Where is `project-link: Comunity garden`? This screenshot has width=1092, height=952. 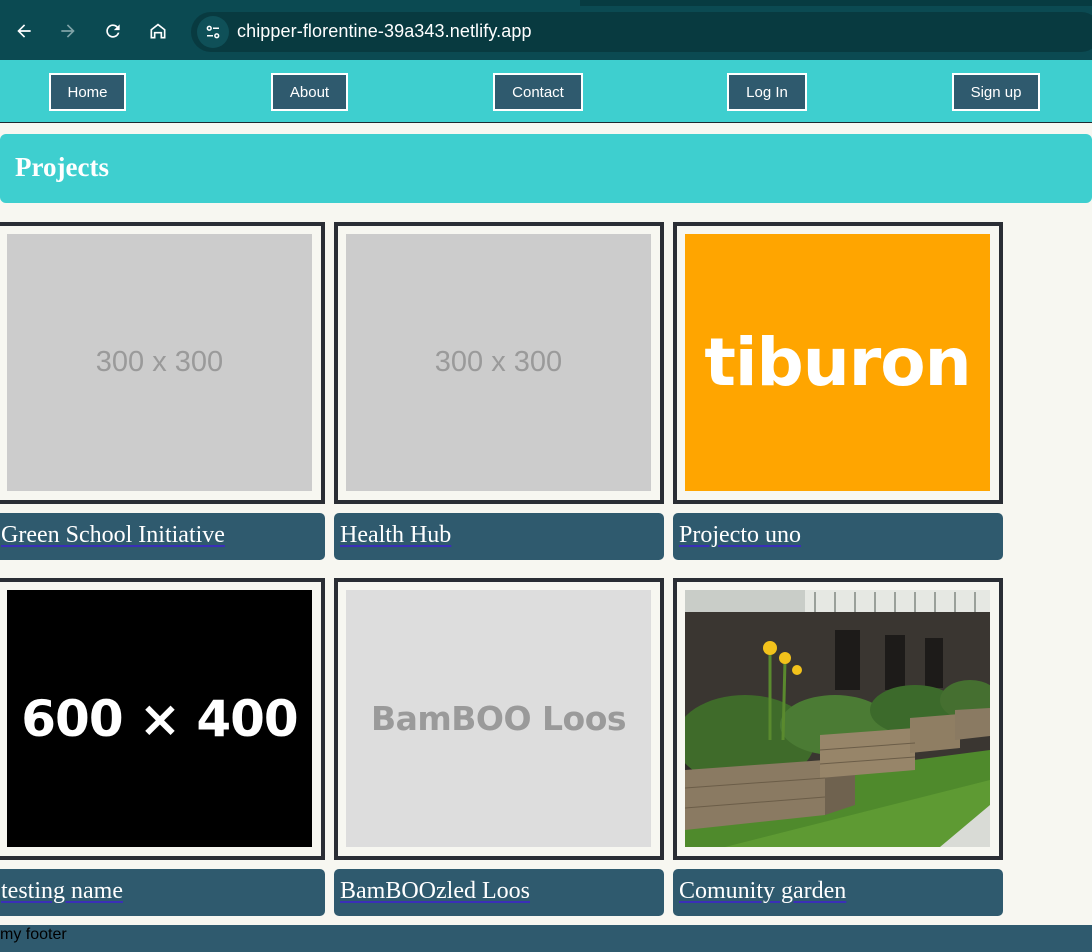 project-link: Comunity garden is located at coordinates (762, 891).